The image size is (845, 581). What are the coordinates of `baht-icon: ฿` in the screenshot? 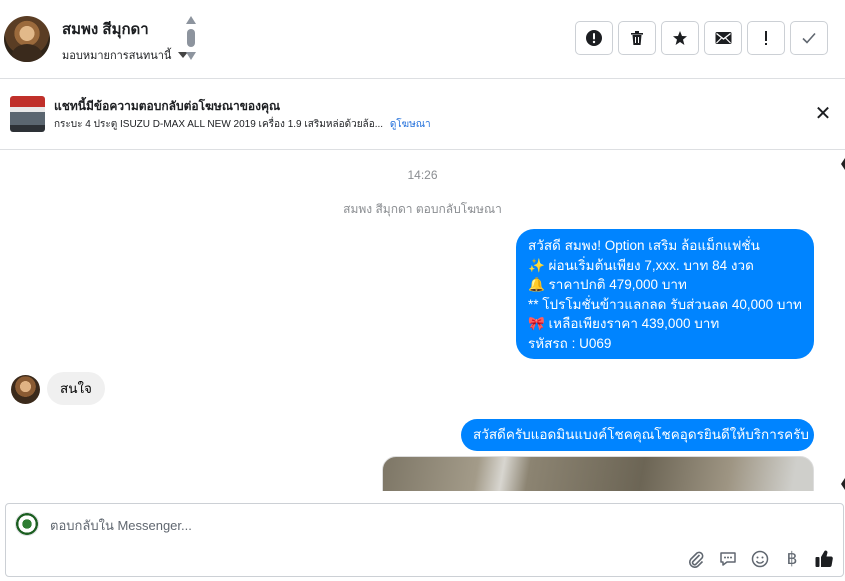 It's located at (792, 559).